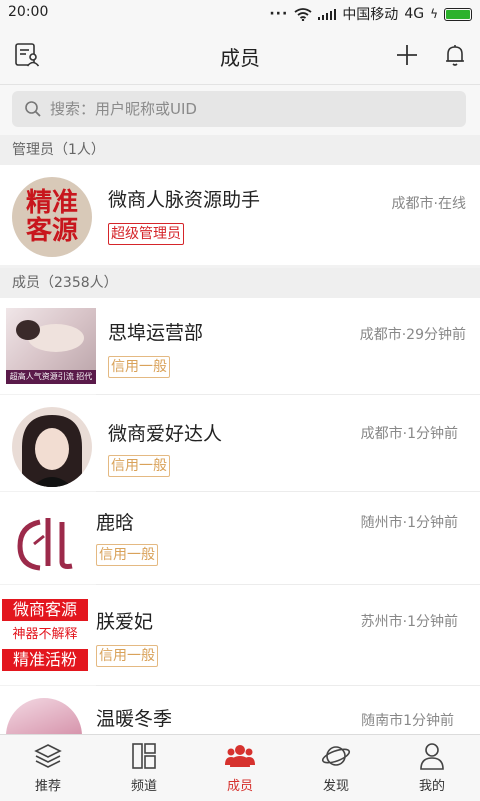  Describe the element at coordinates (428, 204) in the screenshot. I see `member-location-status: 成都市·在线` at that location.